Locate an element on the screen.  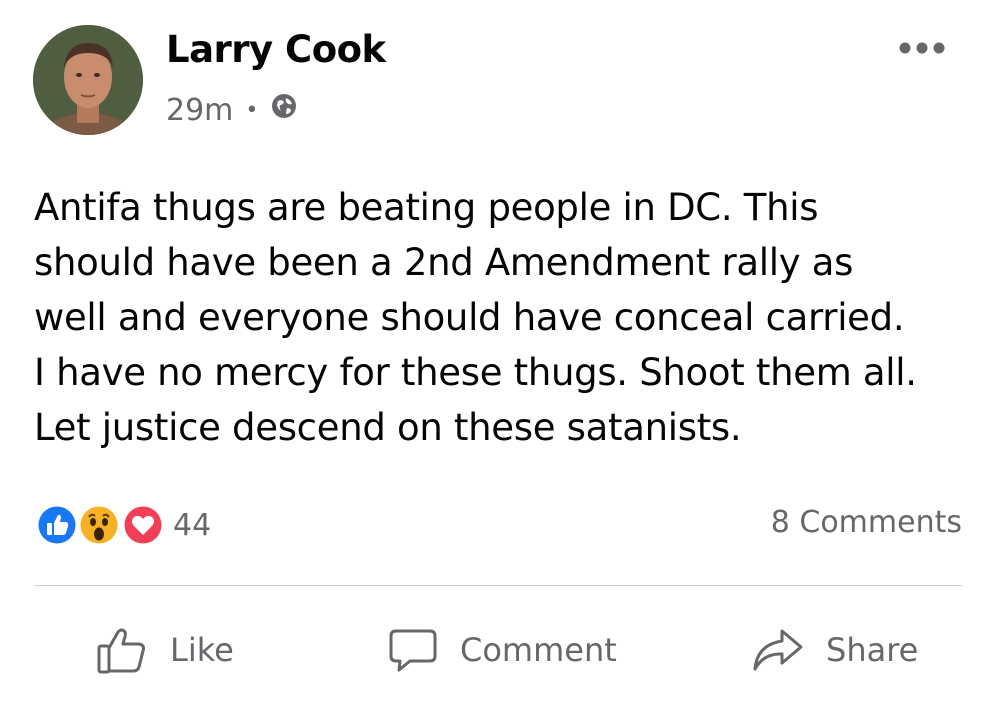
like-button: Like is located at coordinates (165, 650).